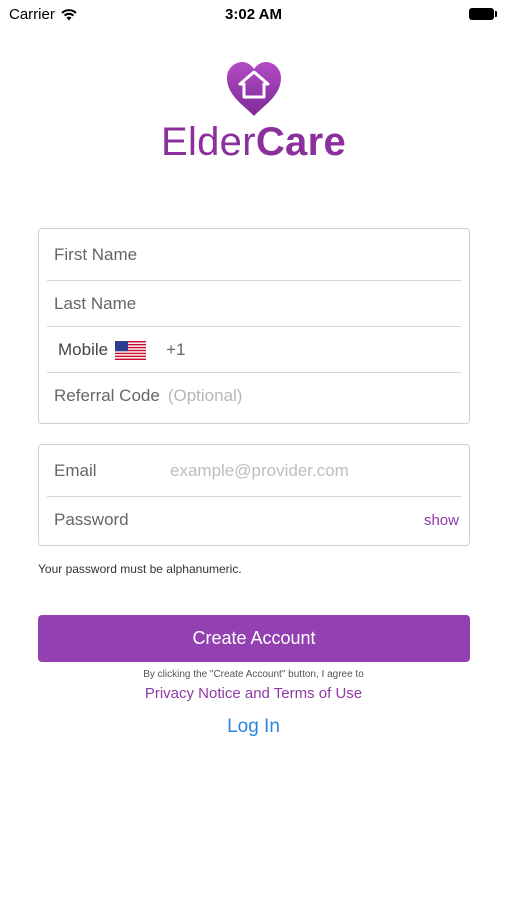 The width and height of the screenshot is (507, 900). Describe the element at coordinates (96, 254) in the screenshot. I see `first-name-placeholder: First Name` at that location.